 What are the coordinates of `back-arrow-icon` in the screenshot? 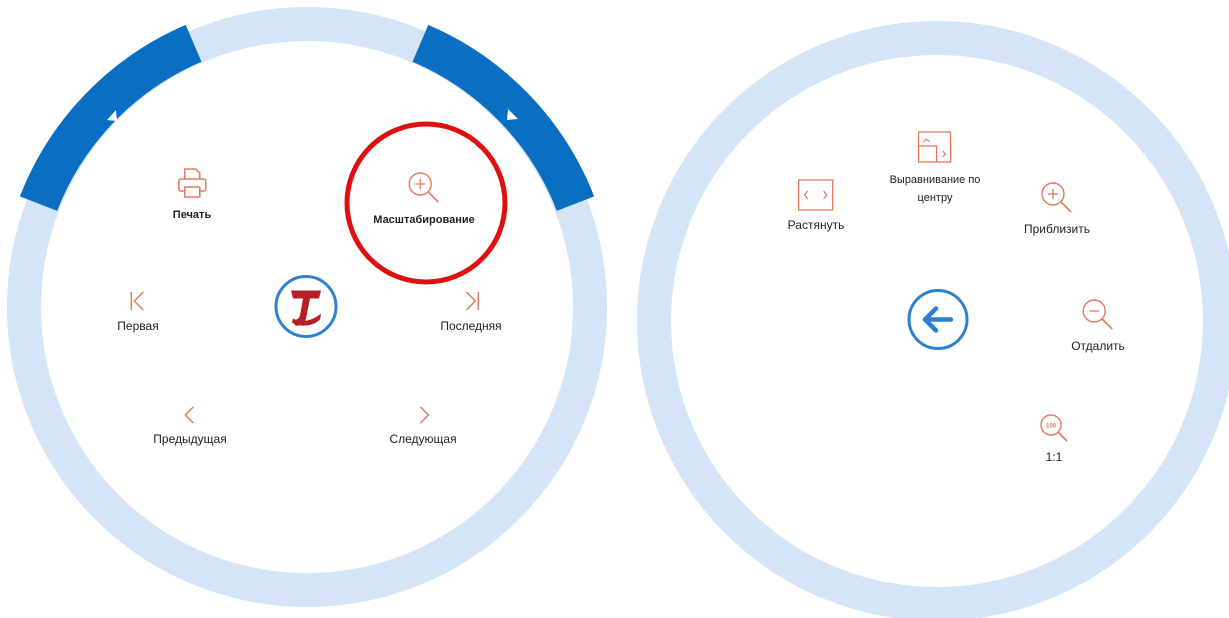 It's located at (938, 319).